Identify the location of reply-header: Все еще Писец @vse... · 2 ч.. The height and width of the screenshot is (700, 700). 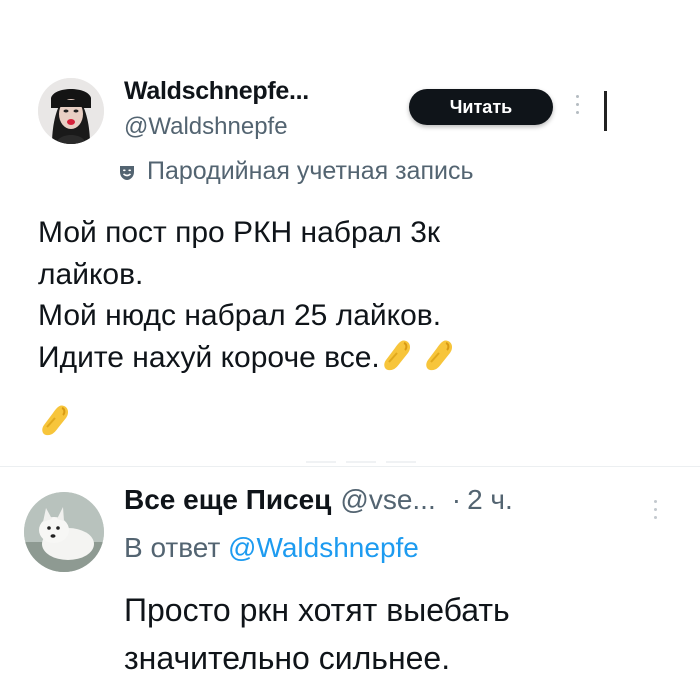
(318, 500).